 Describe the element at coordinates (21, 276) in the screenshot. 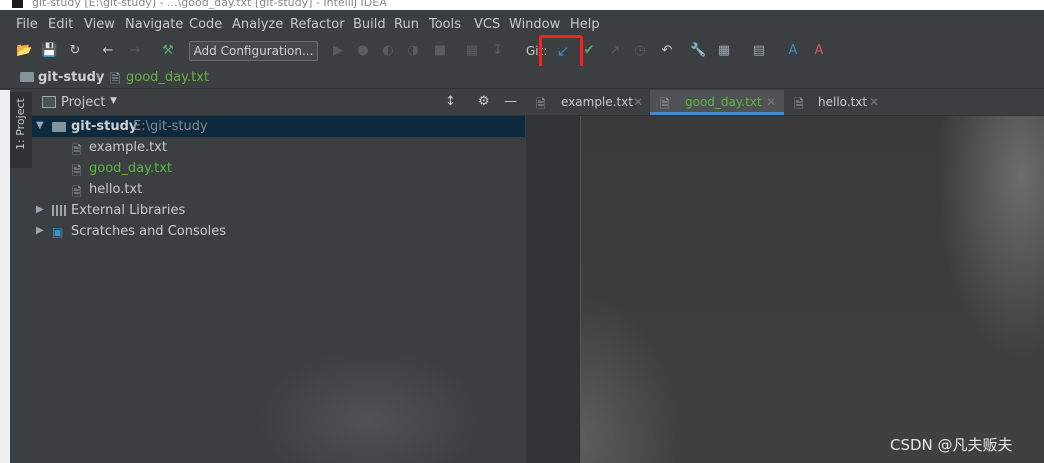

I see `left-tool-strip: 1: Project` at that location.